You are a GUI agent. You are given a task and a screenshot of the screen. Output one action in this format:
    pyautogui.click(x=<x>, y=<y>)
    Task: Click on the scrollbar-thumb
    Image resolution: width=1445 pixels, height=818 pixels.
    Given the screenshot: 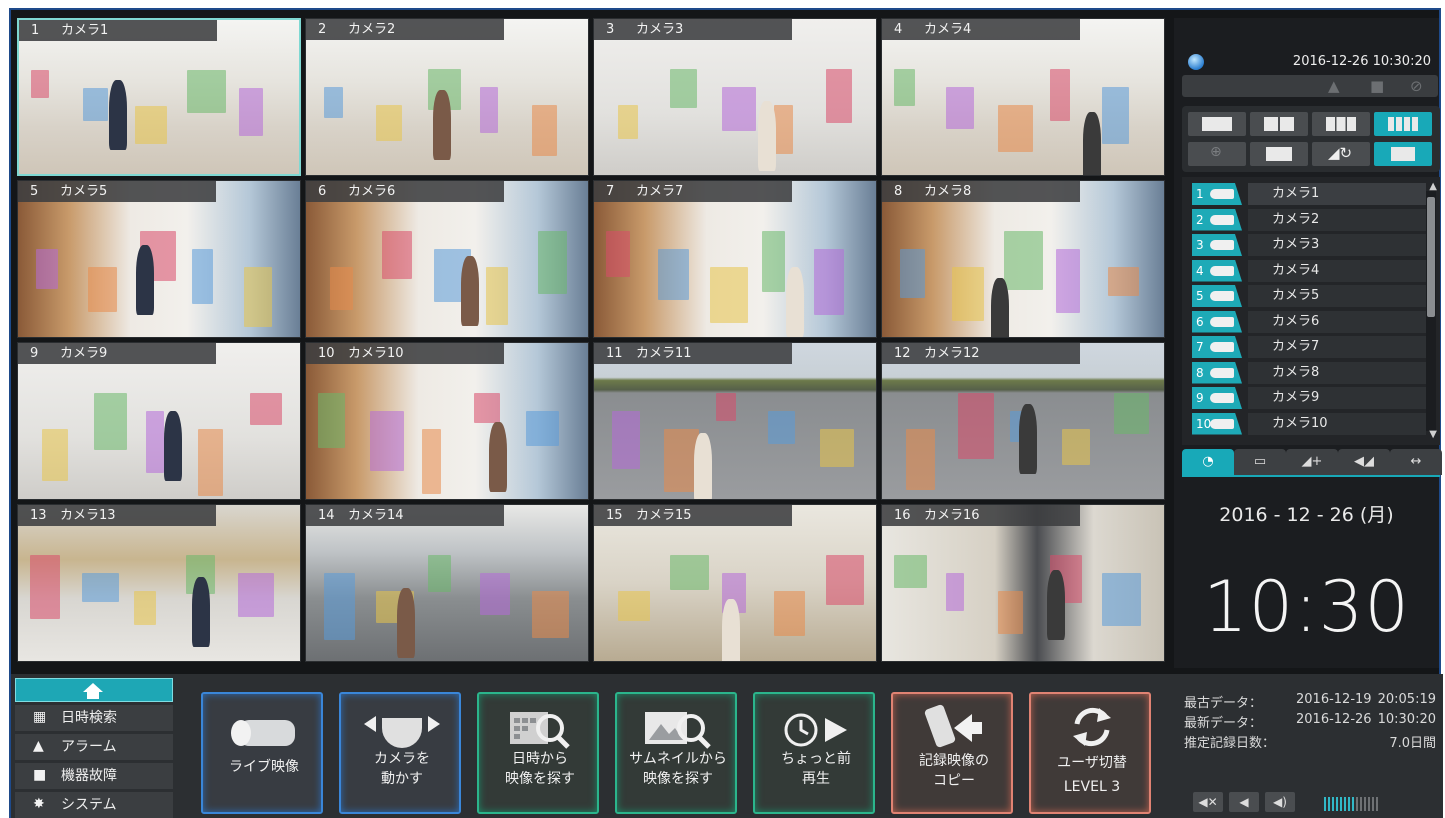 What is the action you would take?
    pyautogui.click(x=1431, y=257)
    